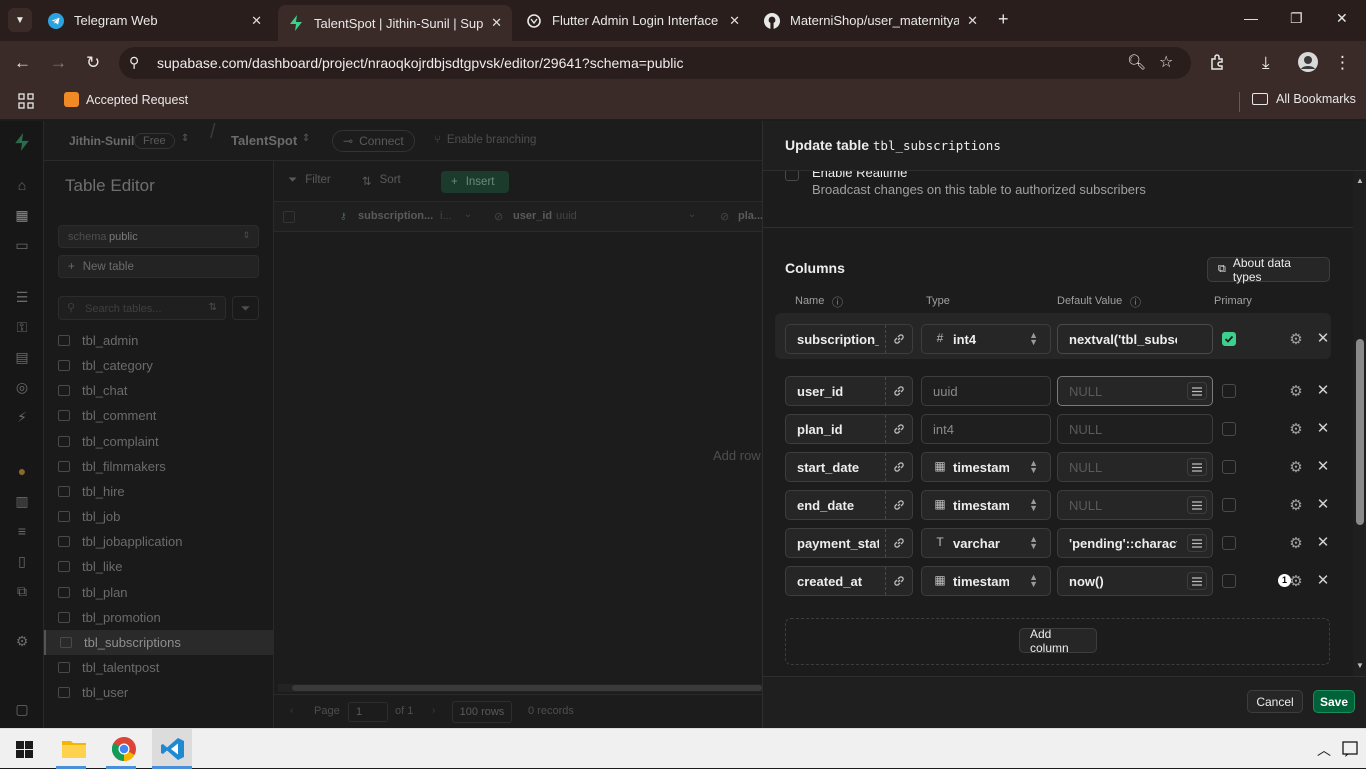  I want to click on filter-icon: ⏷, so click(245, 308).